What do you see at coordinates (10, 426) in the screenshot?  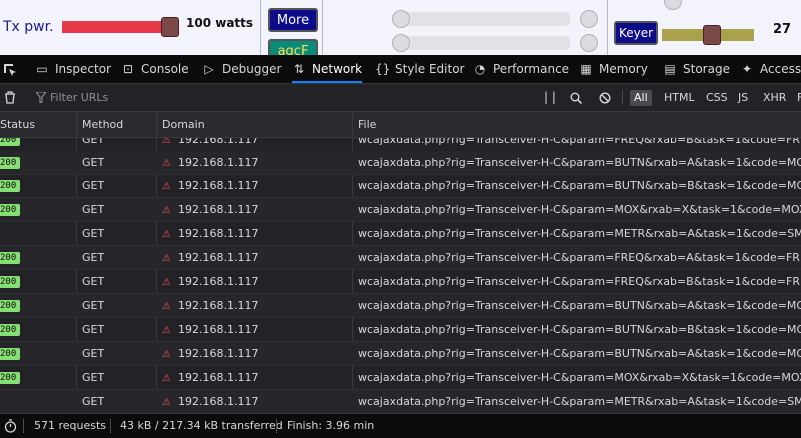 I see `stopwatch-icon` at bounding box center [10, 426].